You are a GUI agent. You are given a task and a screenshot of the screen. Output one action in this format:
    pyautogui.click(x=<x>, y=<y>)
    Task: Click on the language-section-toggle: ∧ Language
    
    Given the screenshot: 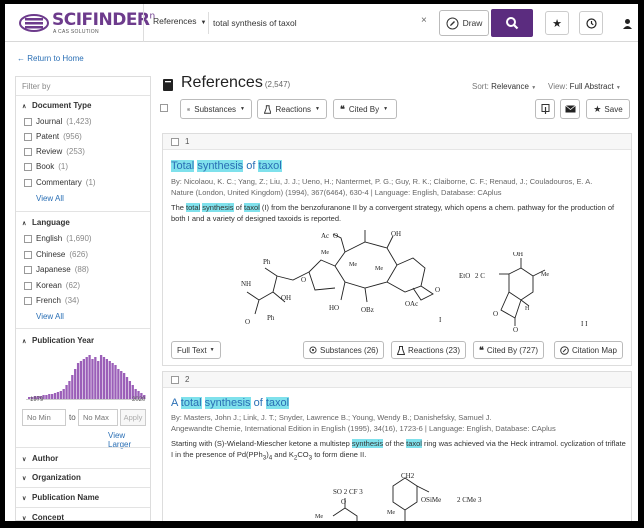 What is the action you would take?
    pyautogui.click(x=46, y=222)
    